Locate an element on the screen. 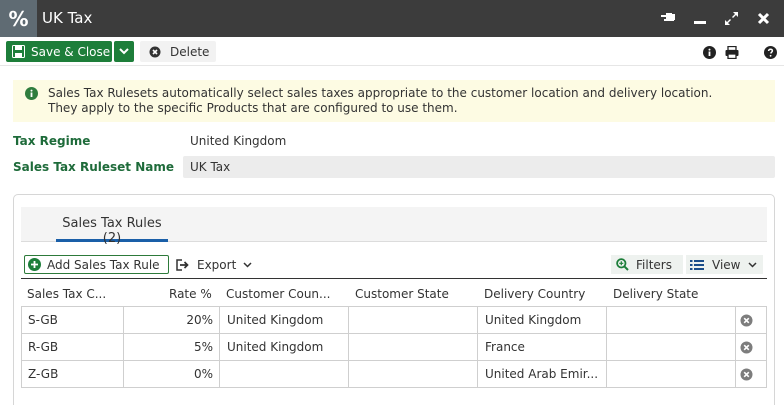 The width and height of the screenshot is (784, 405). cell-rate: 20% is located at coordinates (199, 320).